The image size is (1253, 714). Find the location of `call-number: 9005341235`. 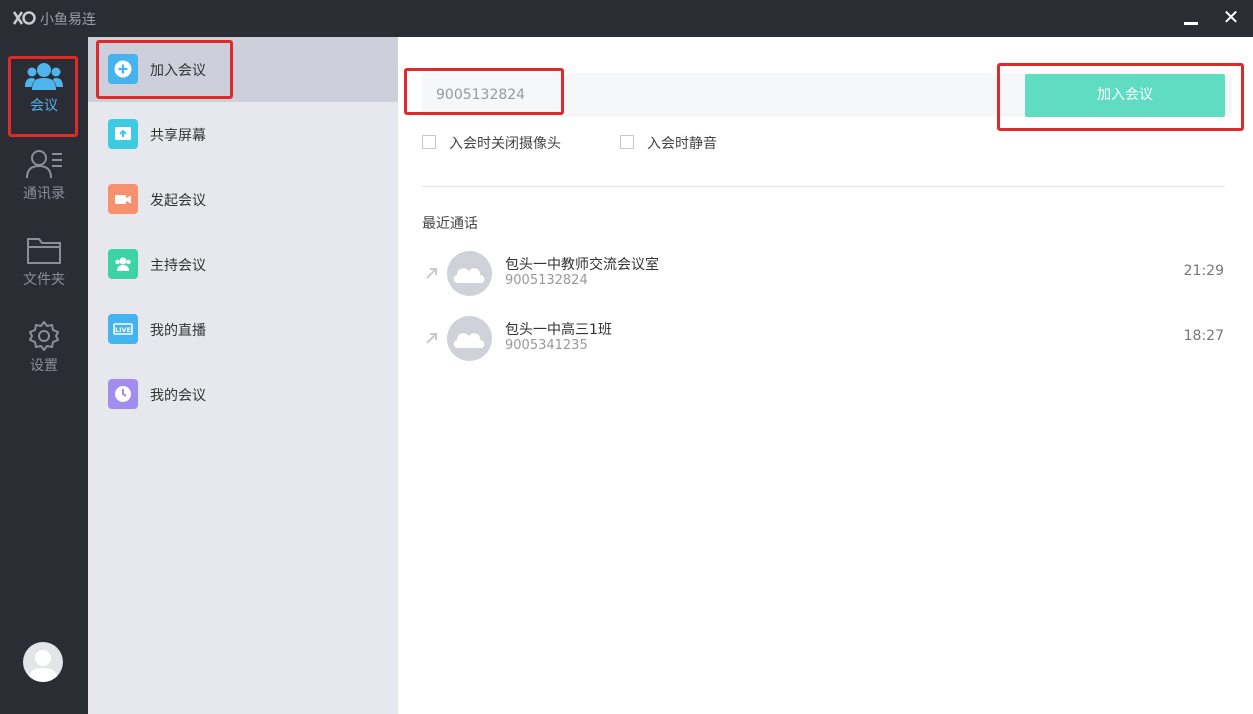

call-number: 9005341235 is located at coordinates (546, 345).